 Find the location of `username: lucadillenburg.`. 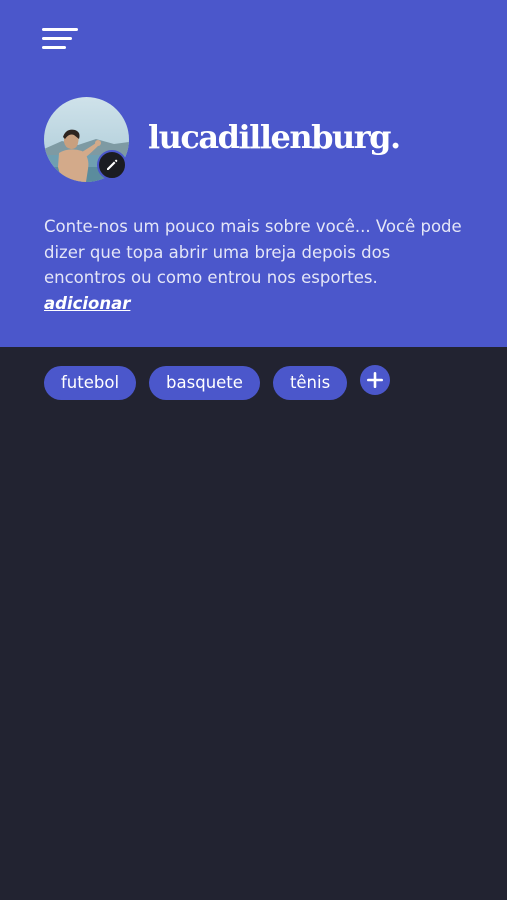

username: lucadillenburg. is located at coordinates (274, 137).